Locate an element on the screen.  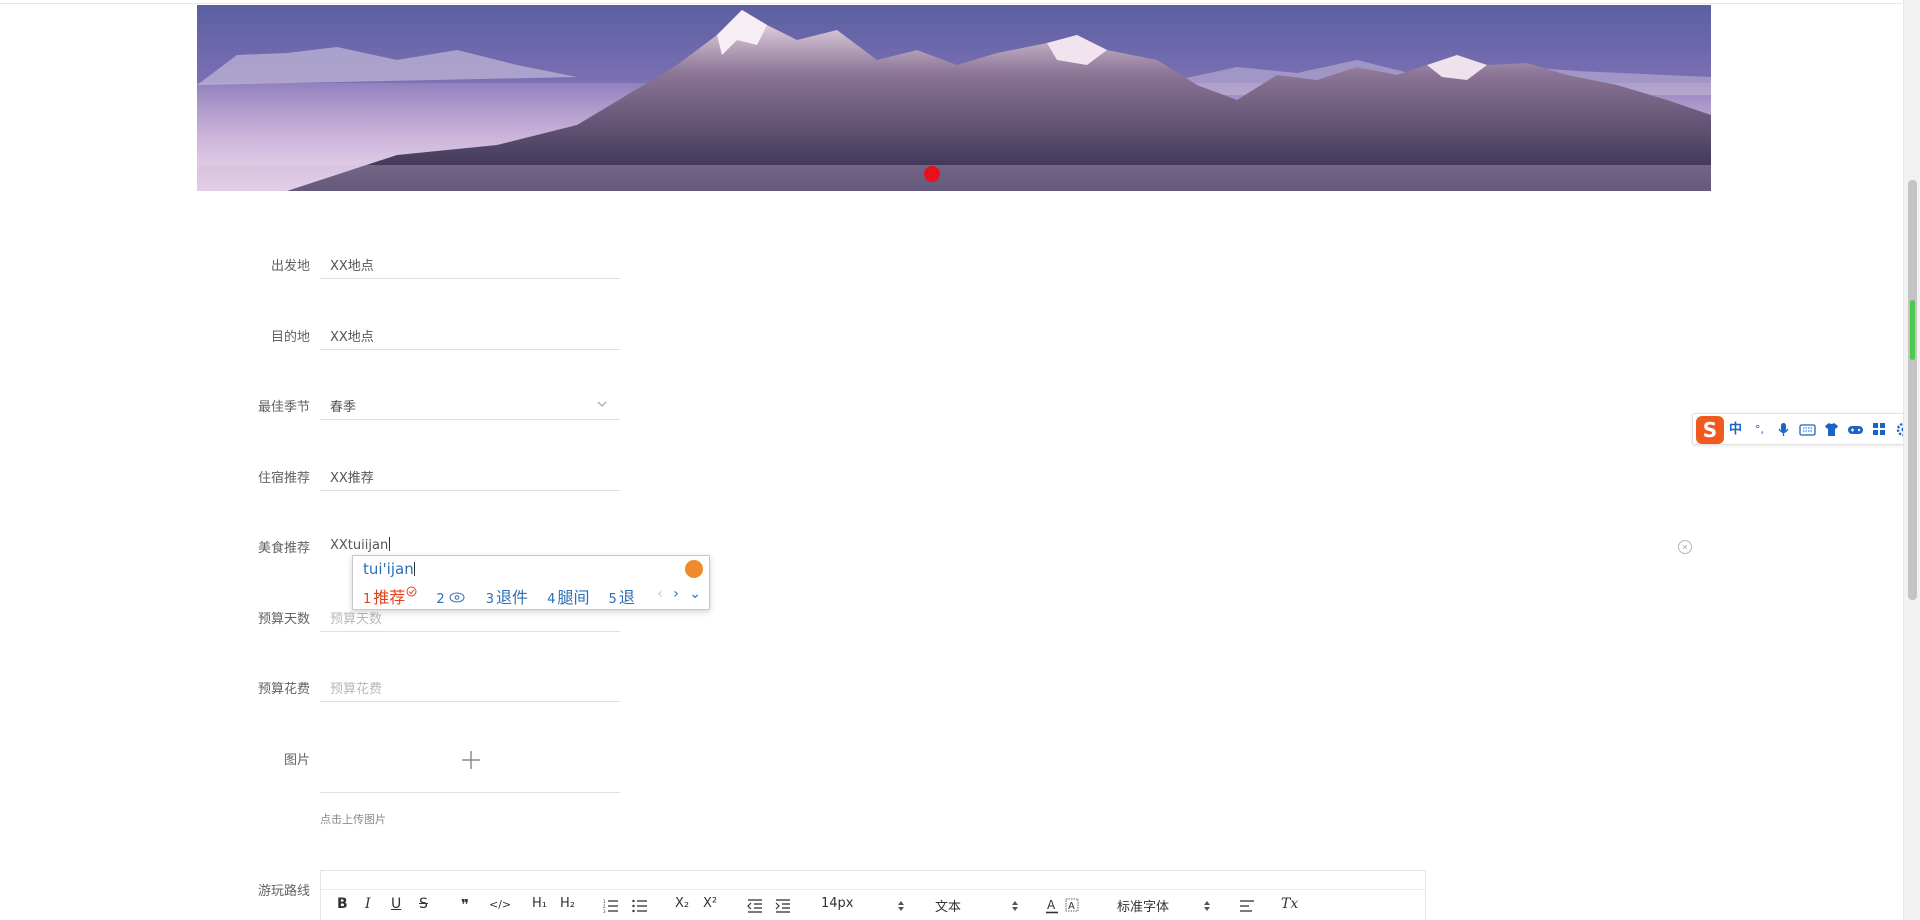
season-label: 最佳季节 is located at coordinates (283, 407).